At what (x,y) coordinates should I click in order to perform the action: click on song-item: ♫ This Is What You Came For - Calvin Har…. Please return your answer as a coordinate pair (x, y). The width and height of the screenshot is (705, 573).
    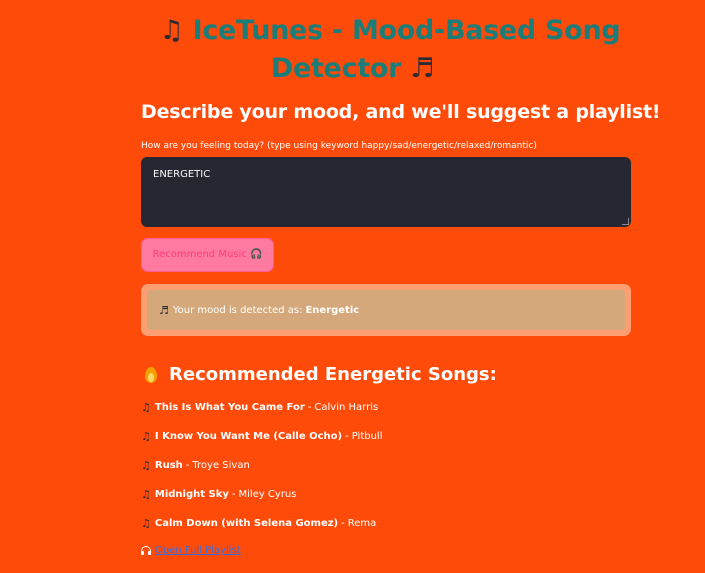
    Looking at the image, I should click on (259, 407).